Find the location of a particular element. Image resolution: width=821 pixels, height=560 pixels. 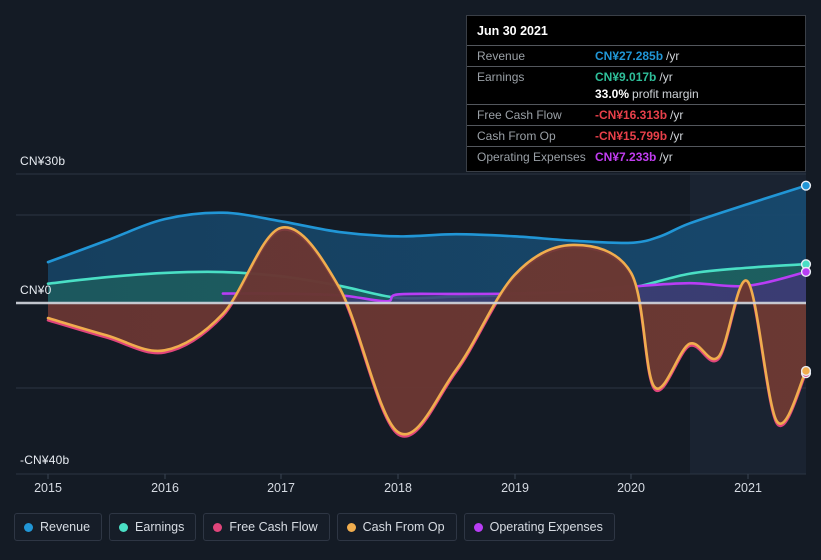

tooltip-row-value: CN¥9.017b is located at coordinates (626, 77).